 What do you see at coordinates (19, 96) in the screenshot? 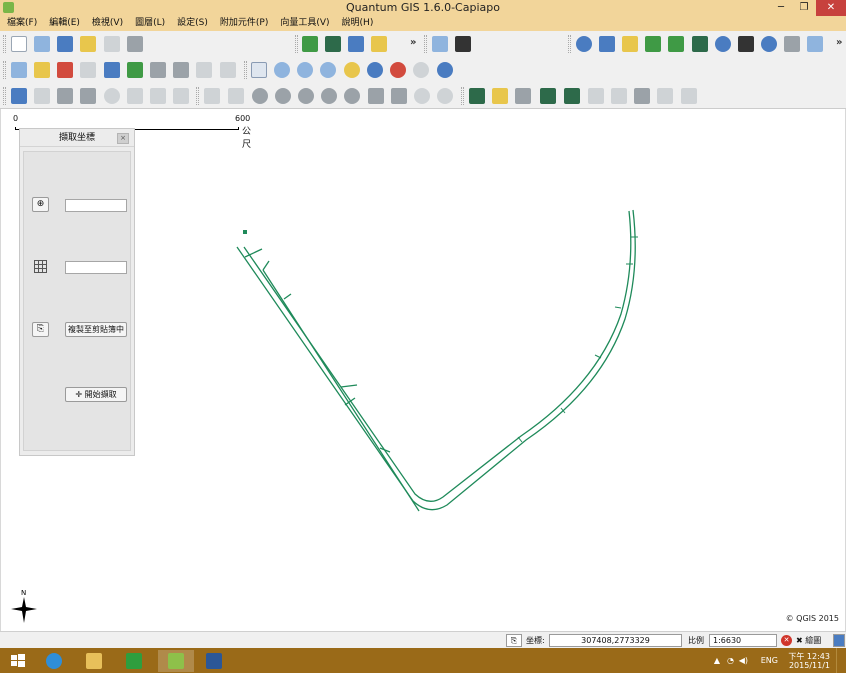
I see `toggle-editing-icon` at bounding box center [19, 96].